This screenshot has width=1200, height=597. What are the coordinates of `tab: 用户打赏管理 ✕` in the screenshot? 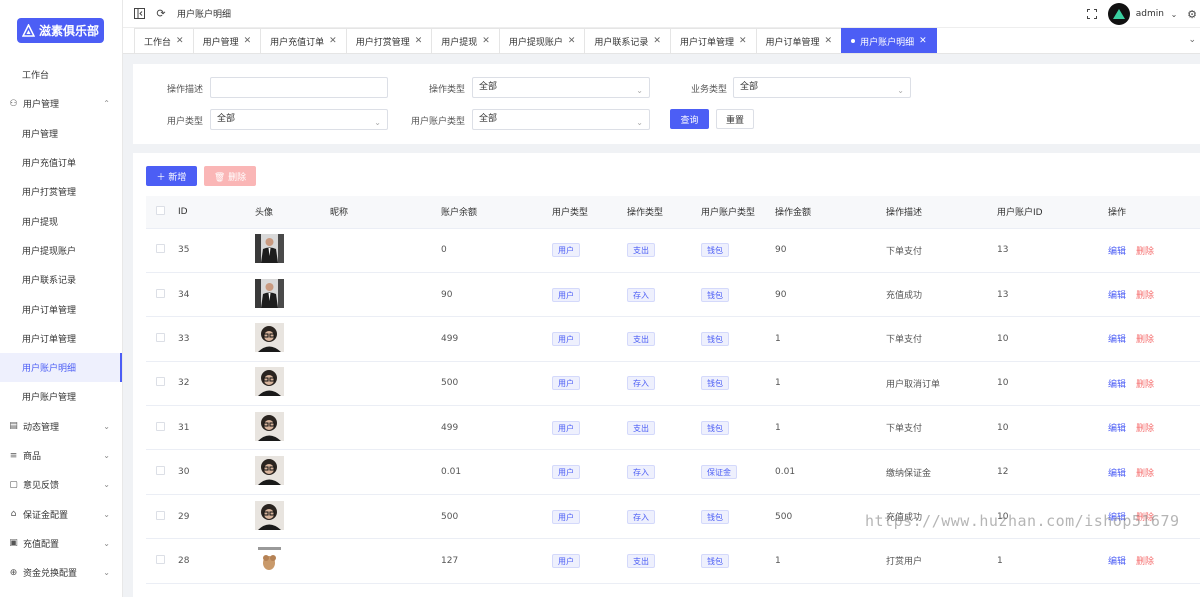 It's located at (389, 40).